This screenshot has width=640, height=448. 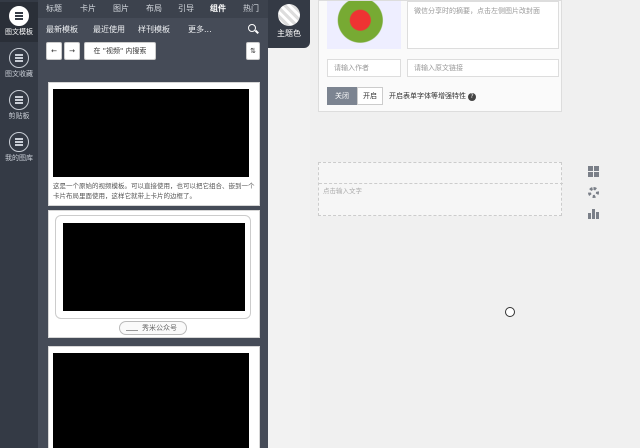 What do you see at coordinates (510, 312) in the screenshot?
I see `mouse-cursor-icon` at bounding box center [510, 312].